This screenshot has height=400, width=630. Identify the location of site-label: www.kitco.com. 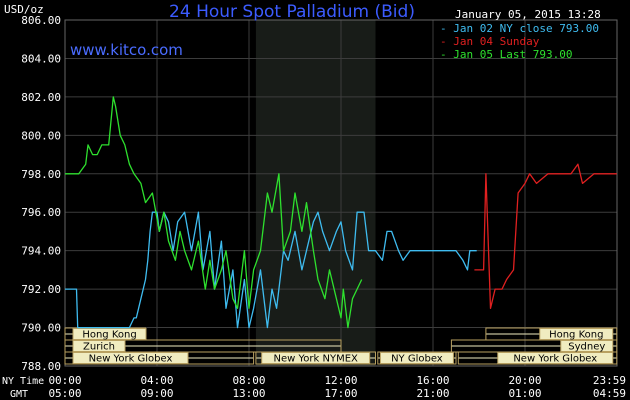
(126, 50).